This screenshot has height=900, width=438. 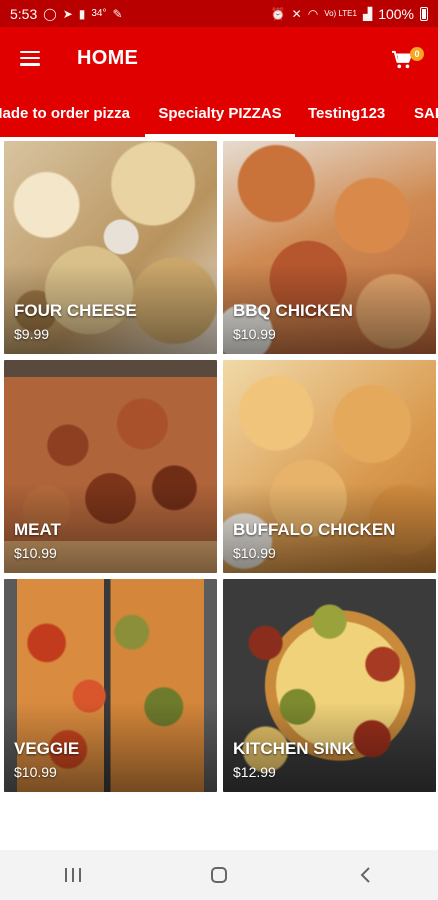 What do you see at coordinates (296, 13) in the screenshot?
I see `mute-icon: ✕` at bounding box center [296, 13].